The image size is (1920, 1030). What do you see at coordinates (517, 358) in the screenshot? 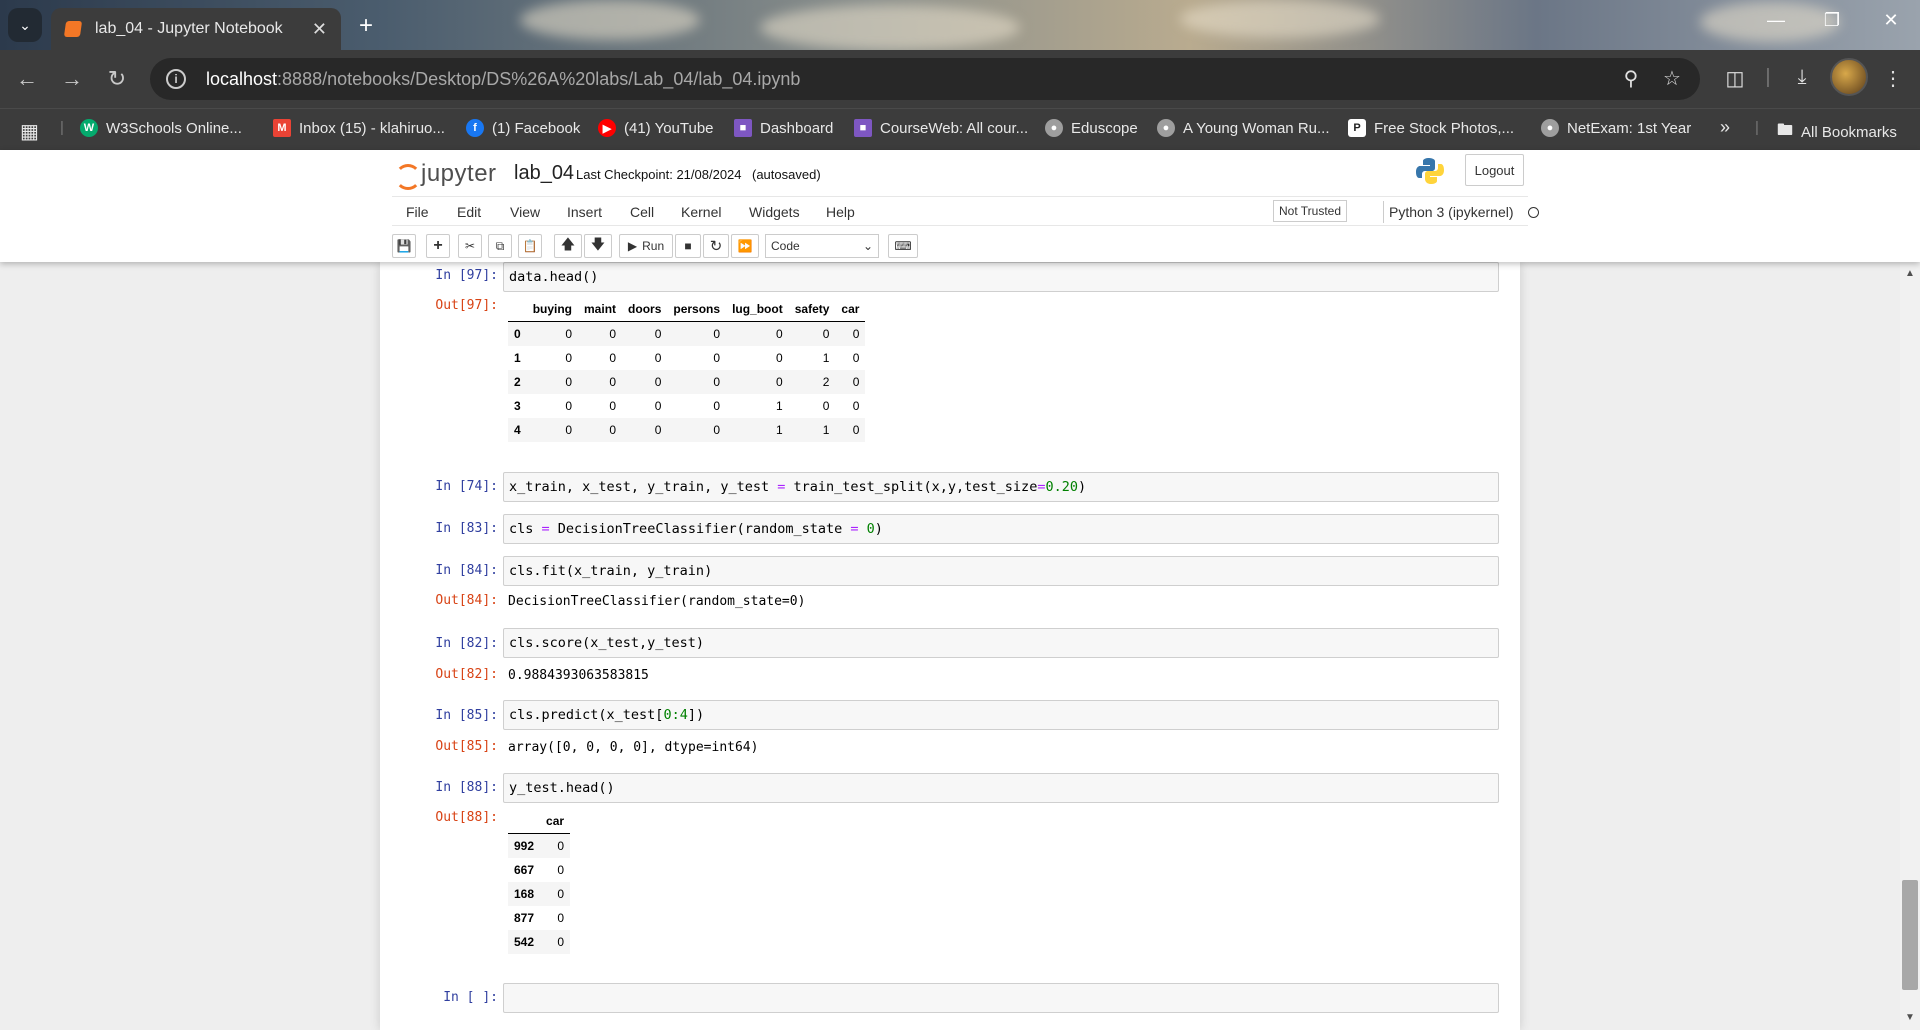
I see `row-index: 1` at bounding box center [517, 358].